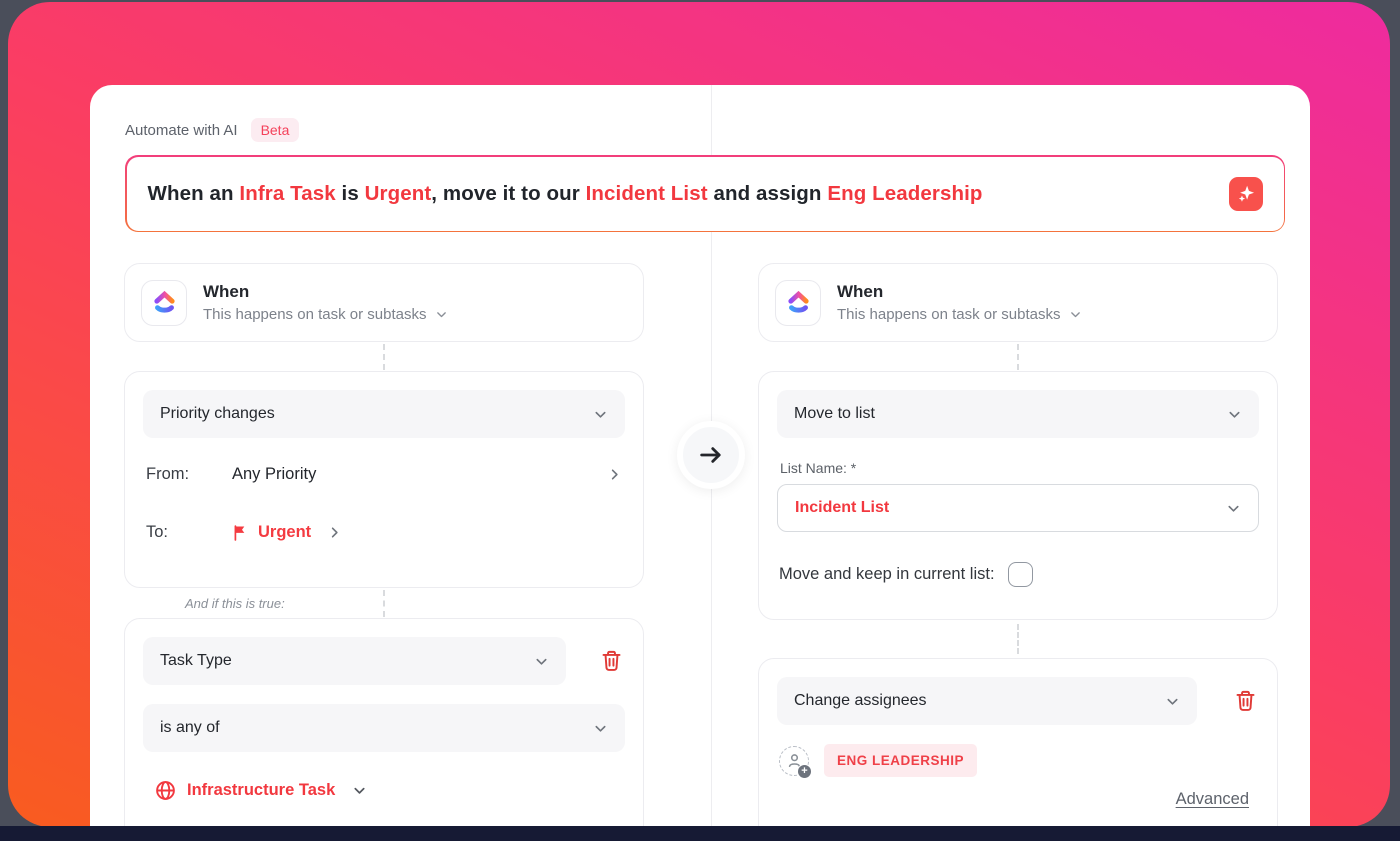  I want to click on keep-in-list-checkbox, so click(1020, 574).